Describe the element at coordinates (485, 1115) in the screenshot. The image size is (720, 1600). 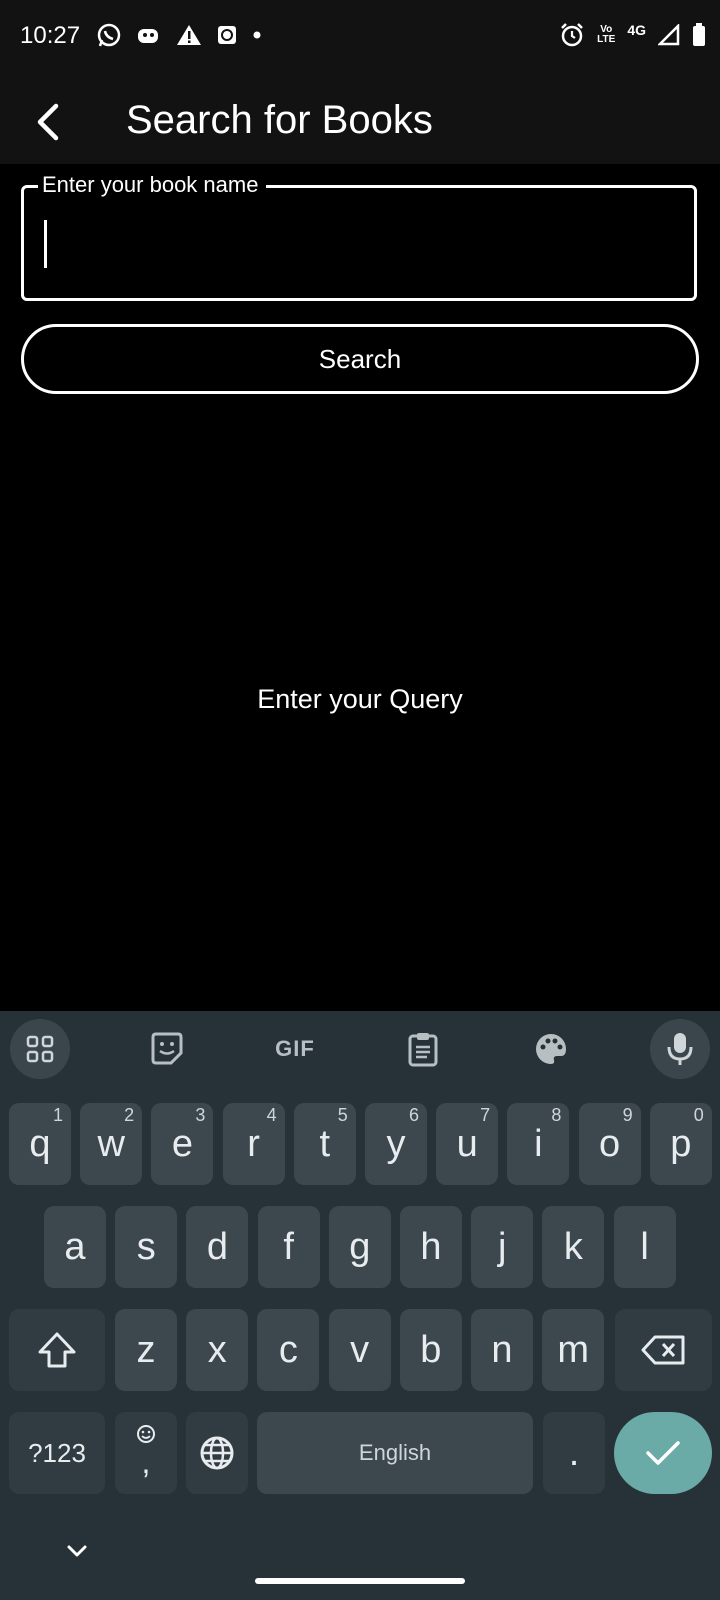
I see `key-hint: 7` at that location.